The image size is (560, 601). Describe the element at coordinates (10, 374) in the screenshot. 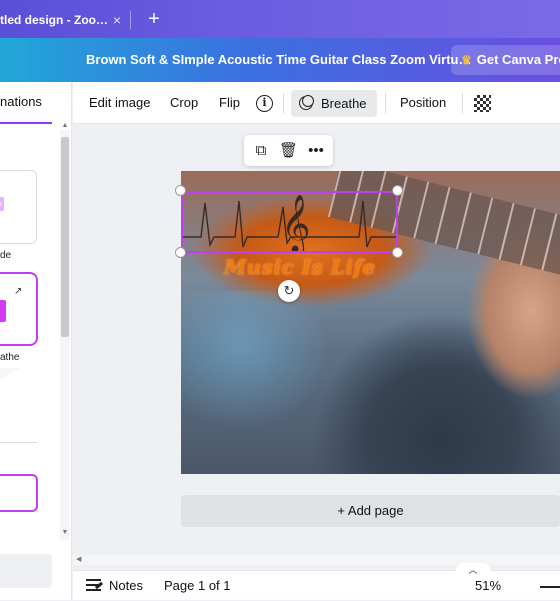

I see `tooltip-pointer` at that location.